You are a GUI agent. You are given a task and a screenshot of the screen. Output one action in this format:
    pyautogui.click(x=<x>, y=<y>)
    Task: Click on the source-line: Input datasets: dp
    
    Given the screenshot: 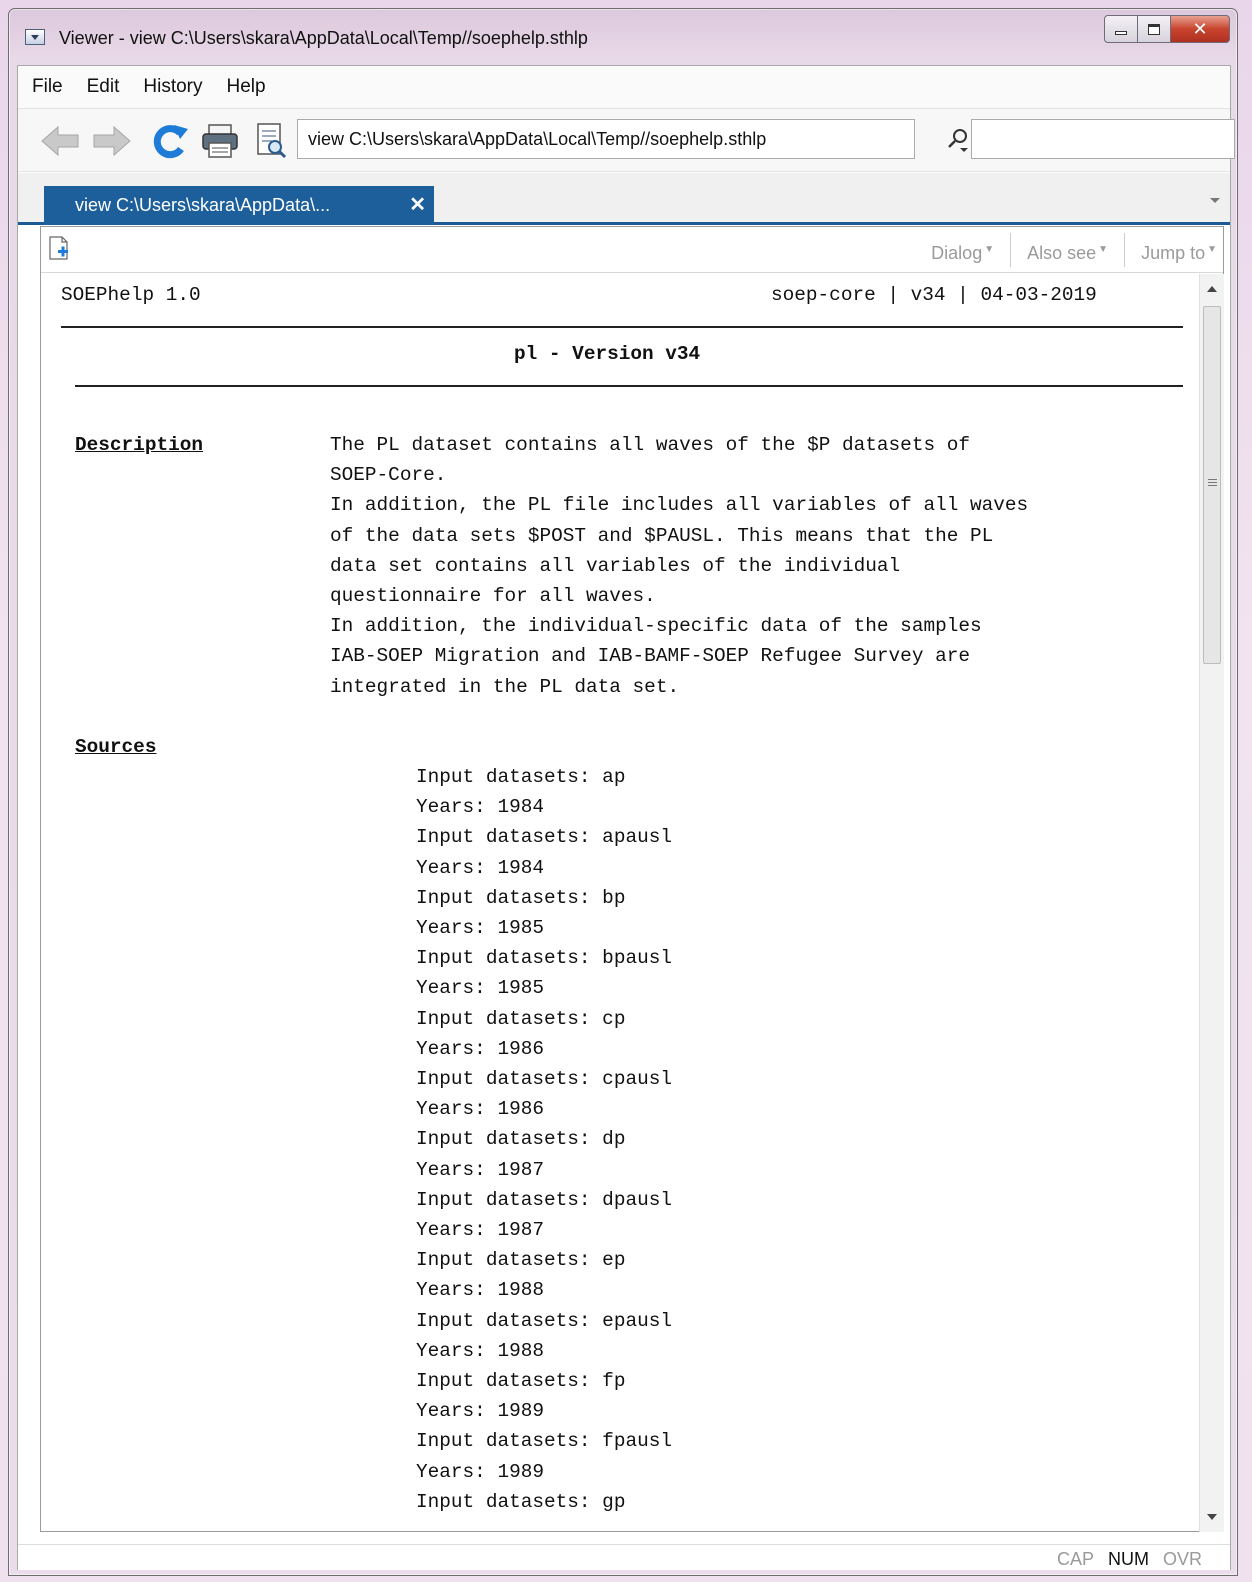 What is the action you would take?
    pyautogui.click(x=521, y=1139)
    